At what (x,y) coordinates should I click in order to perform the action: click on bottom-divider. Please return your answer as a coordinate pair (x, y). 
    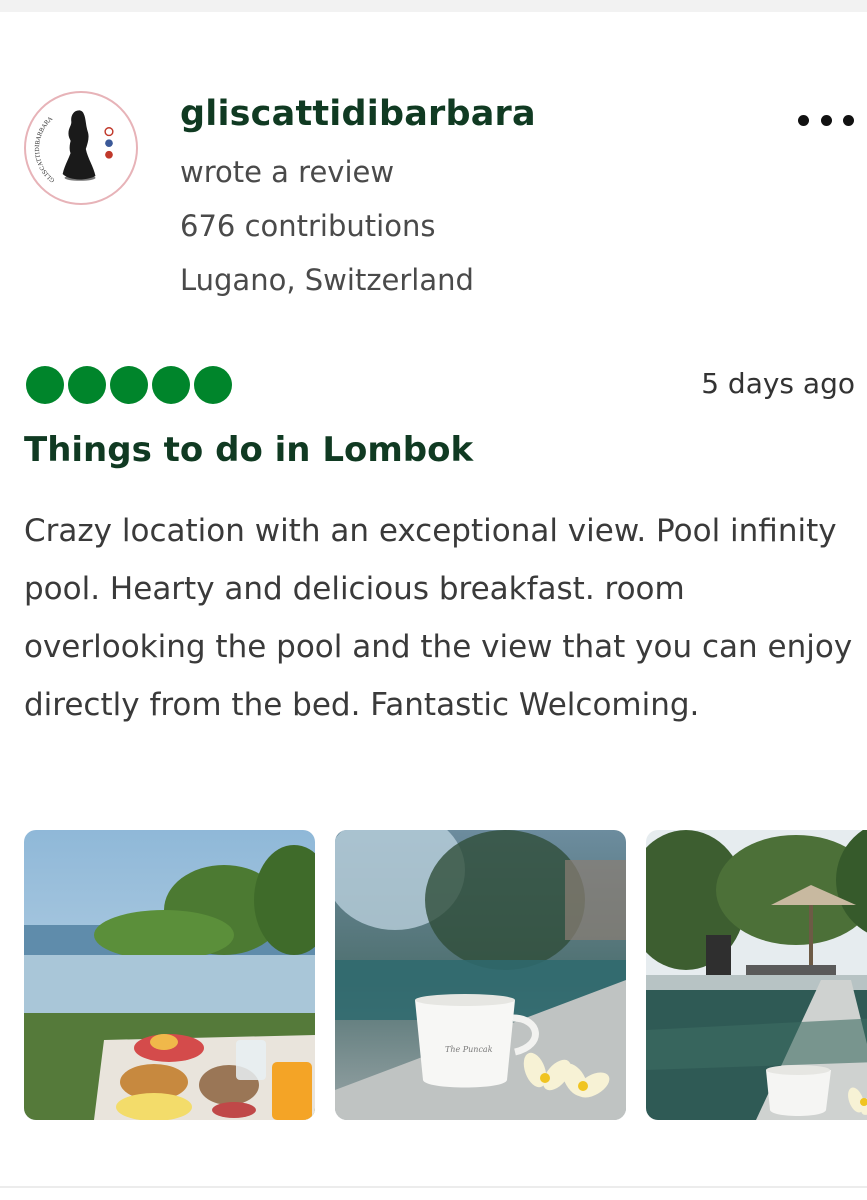
    Looking at the image, I should click on (433, 1187).